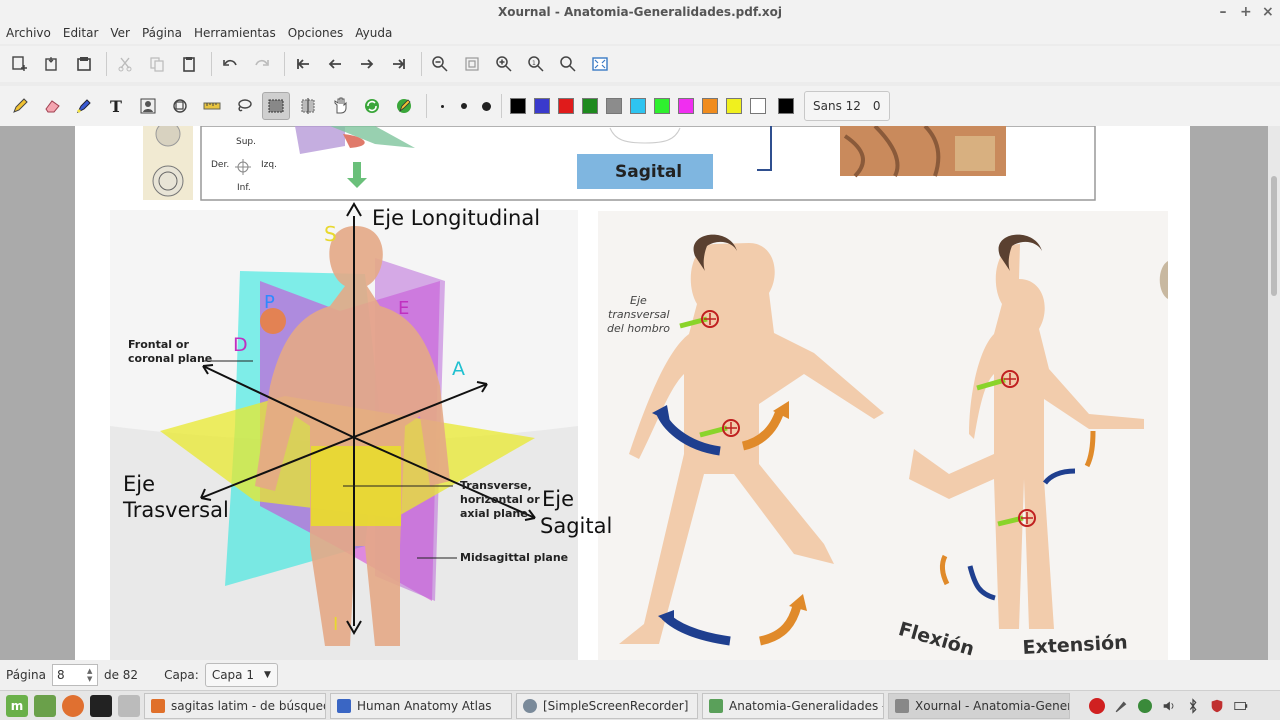 The image size is (1280, 720). I want to click on page-number-spinner: 8 ▲ ▼, so click(74, 675).